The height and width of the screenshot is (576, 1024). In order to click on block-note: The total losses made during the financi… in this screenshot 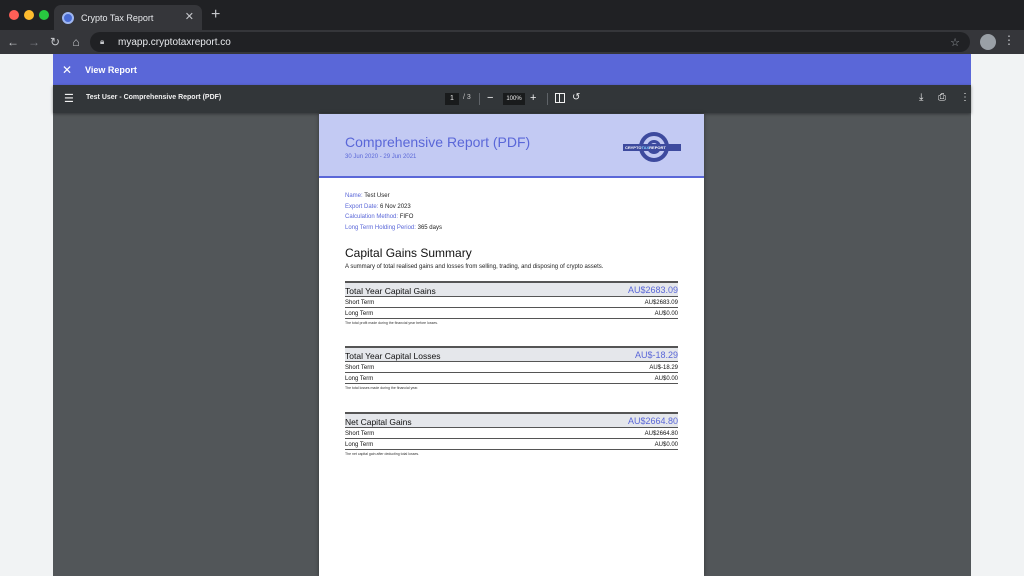, I will do `click(382, 388)`.